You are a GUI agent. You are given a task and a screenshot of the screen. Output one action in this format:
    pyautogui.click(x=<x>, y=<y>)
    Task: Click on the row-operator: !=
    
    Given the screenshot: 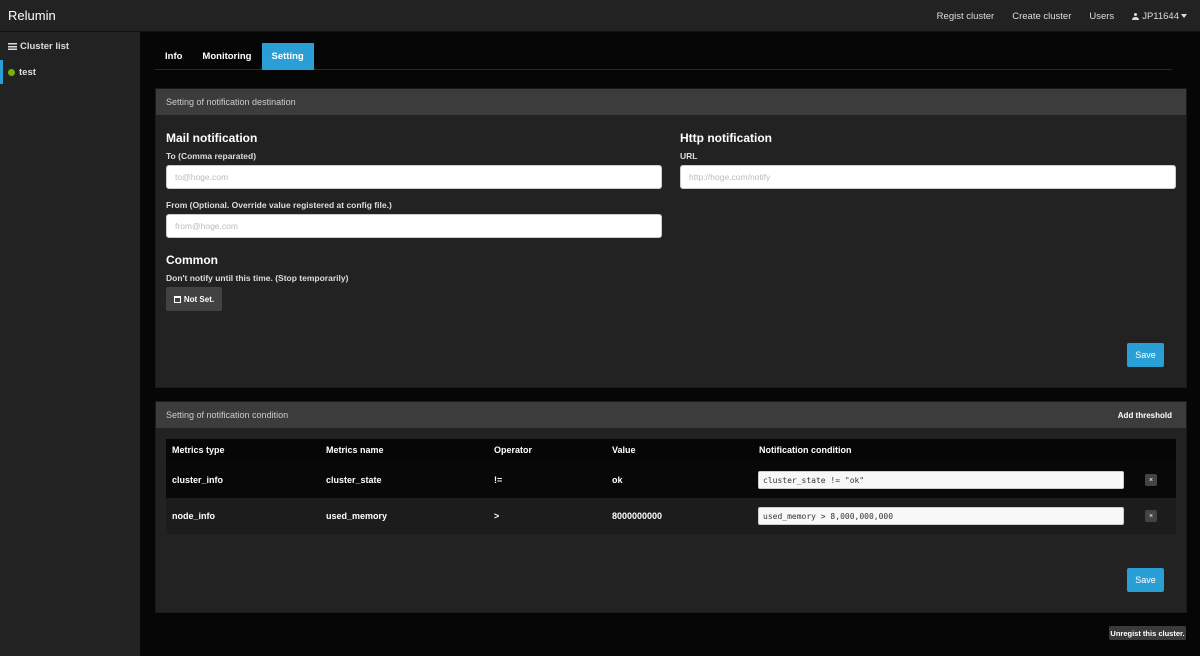 What is the action you would take?
    pyautogui.click(x=498, y=480)
    